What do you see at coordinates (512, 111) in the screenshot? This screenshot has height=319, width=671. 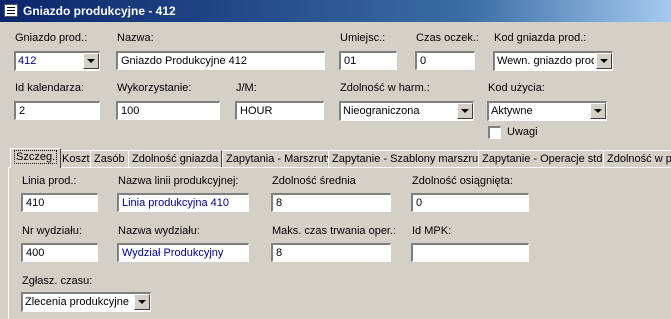 I see `kod-uzycia-value: Aktywne` at bounding box center [512, 111].